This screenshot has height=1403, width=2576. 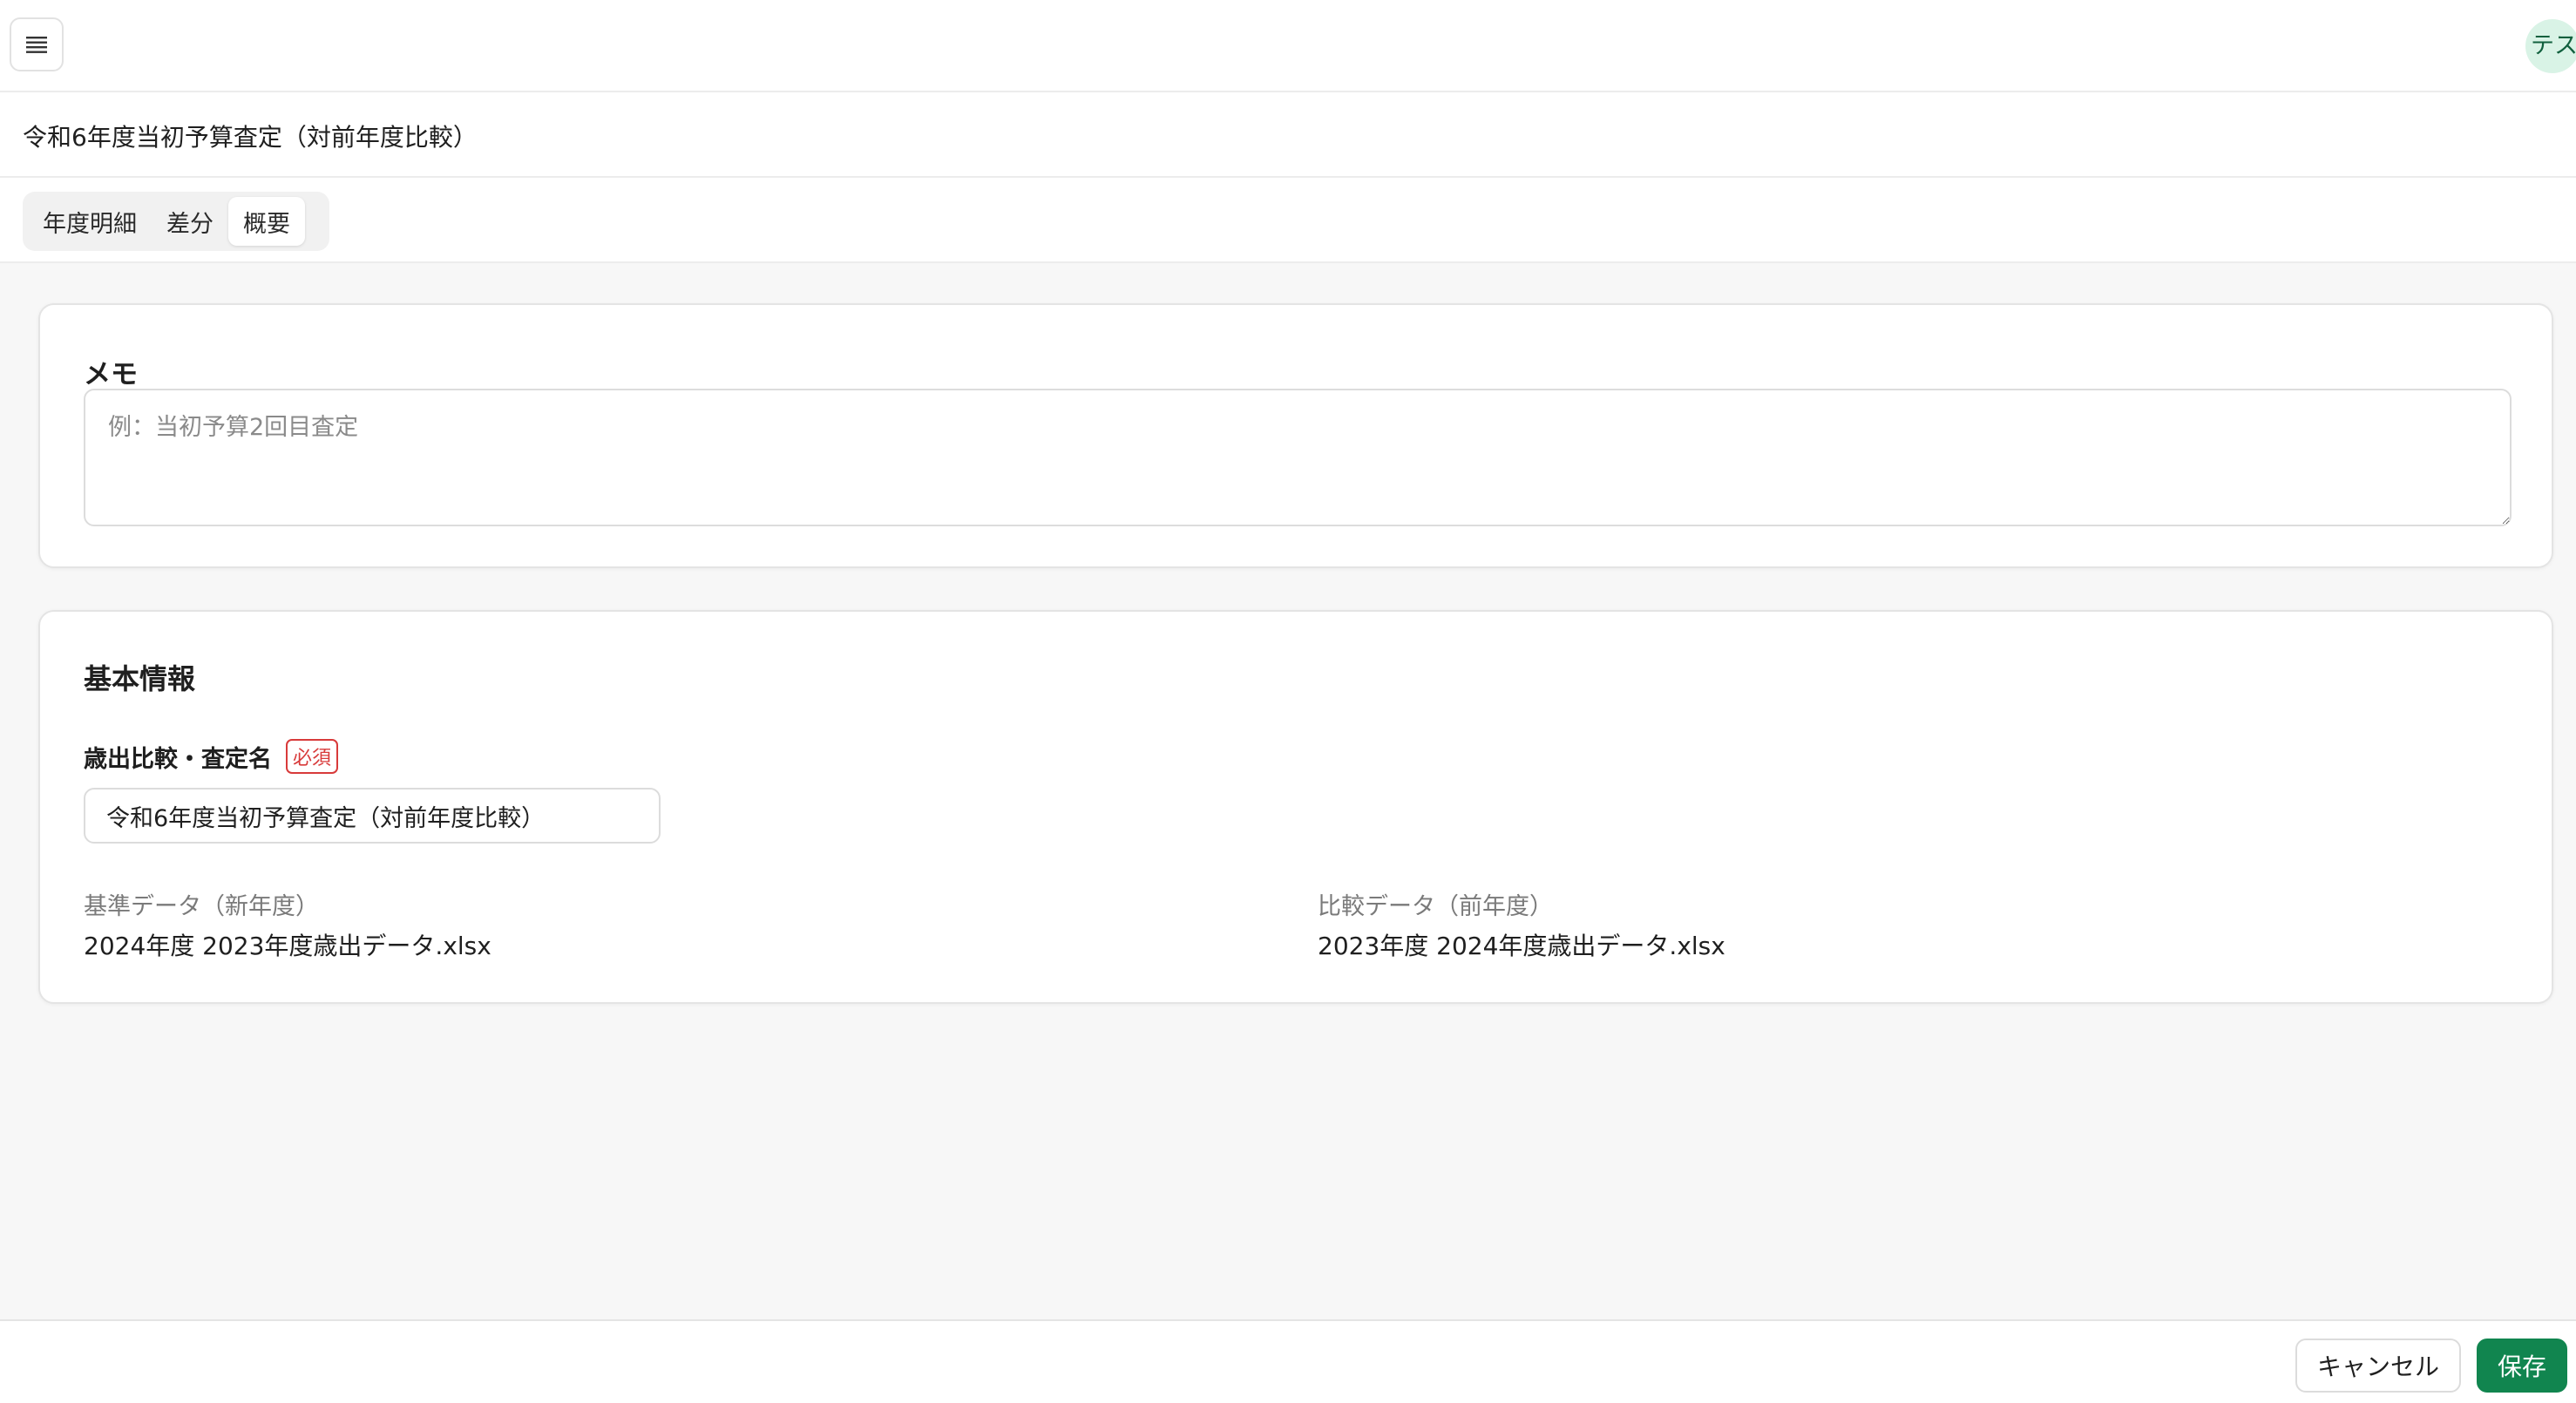 What do you see at coordinates (288, 946) in the screenshot?
I see `base-data-value: 2024年度 2023年度歳出データ.xlsx` at bounding box center [288, 946].